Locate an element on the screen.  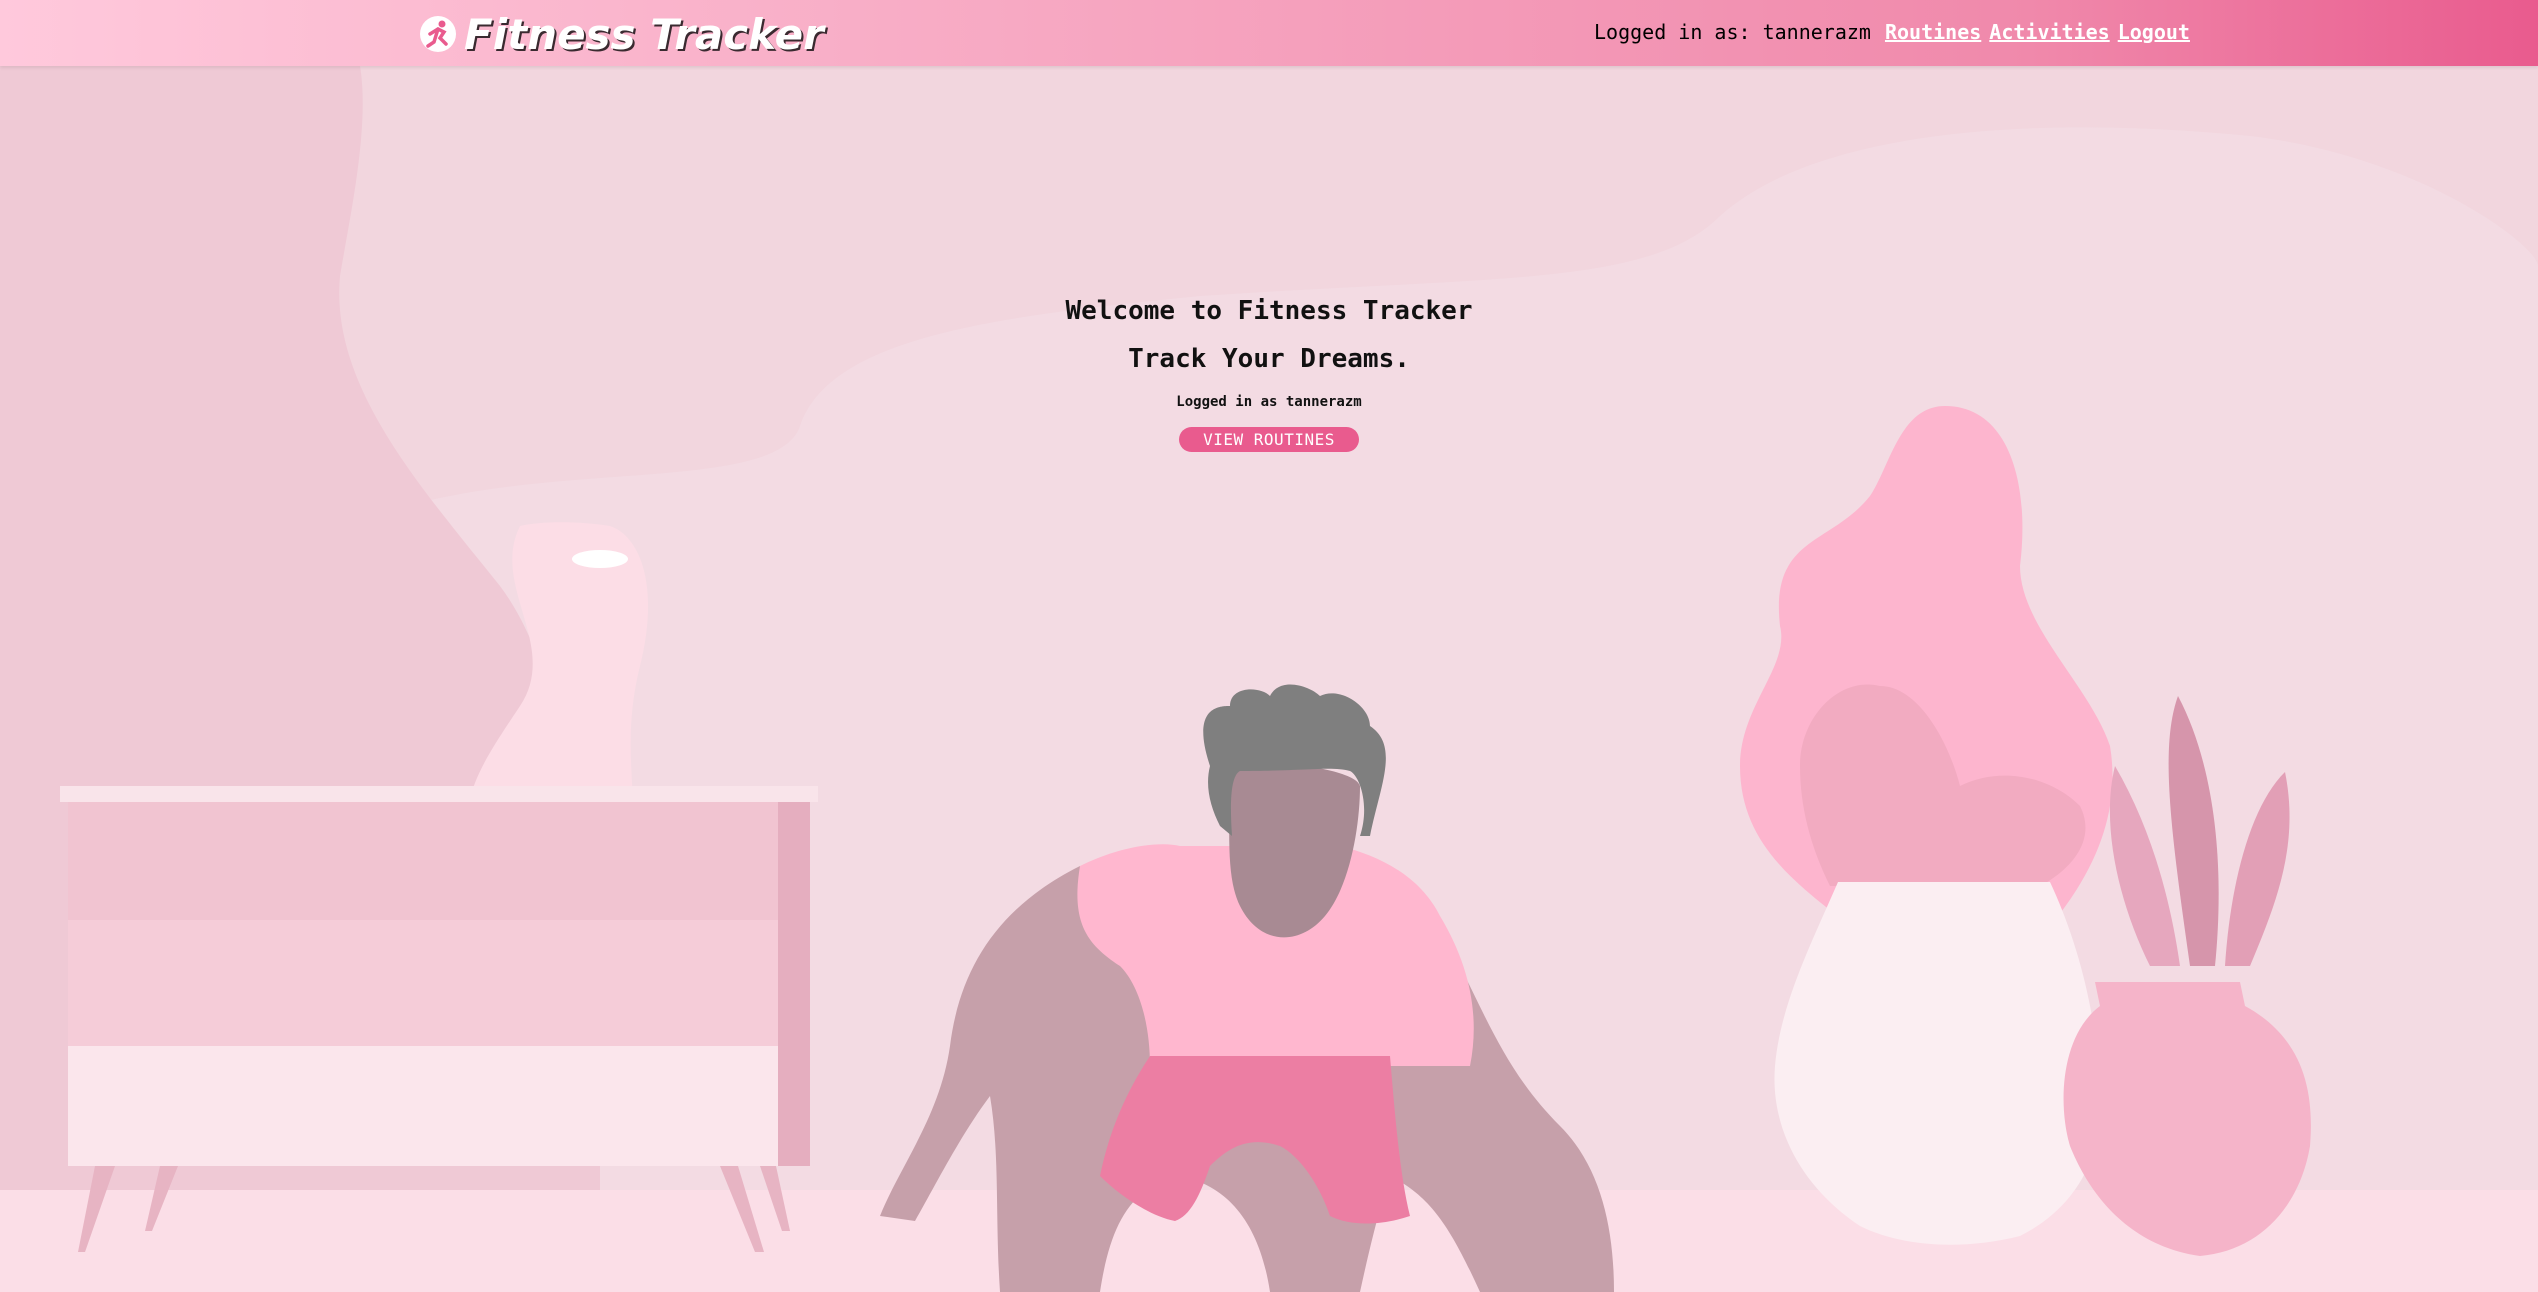
page-title: Welcome to Fitness Tracker is located at coordinates (1269, 311).